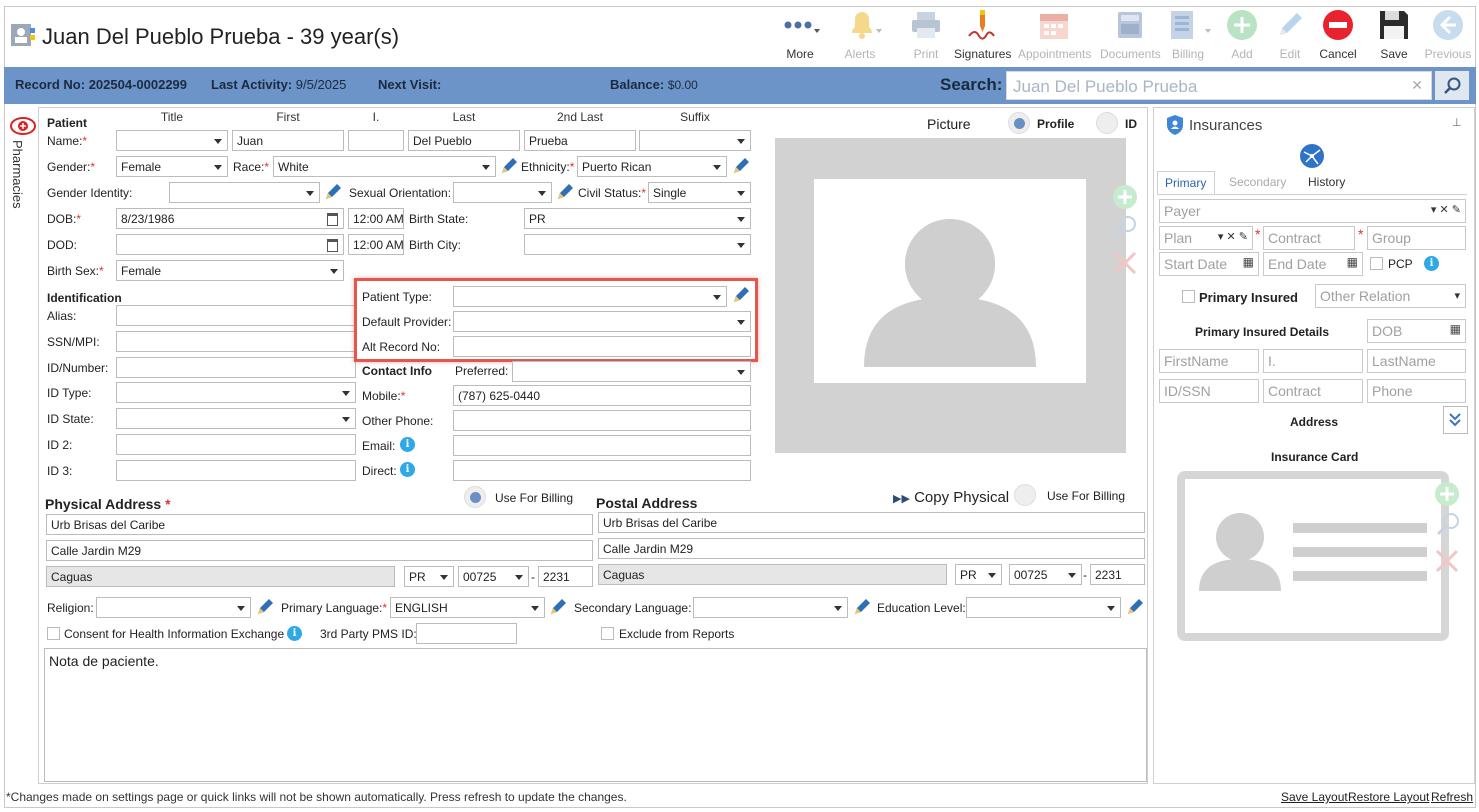 Image resolution: width=1479 pixels, height=812 pixels. I want to click on physical-zip-select: 00725, so click(493, 576).